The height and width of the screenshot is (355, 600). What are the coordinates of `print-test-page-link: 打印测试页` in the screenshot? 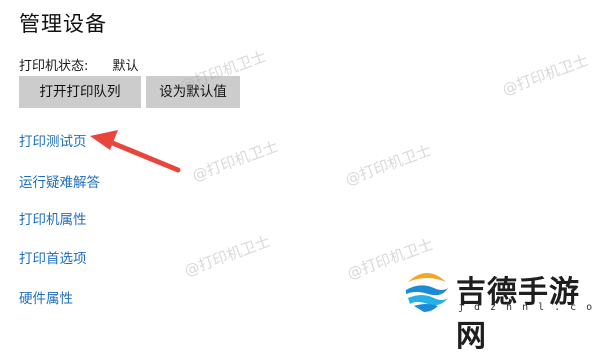 It's located at (53, 140).